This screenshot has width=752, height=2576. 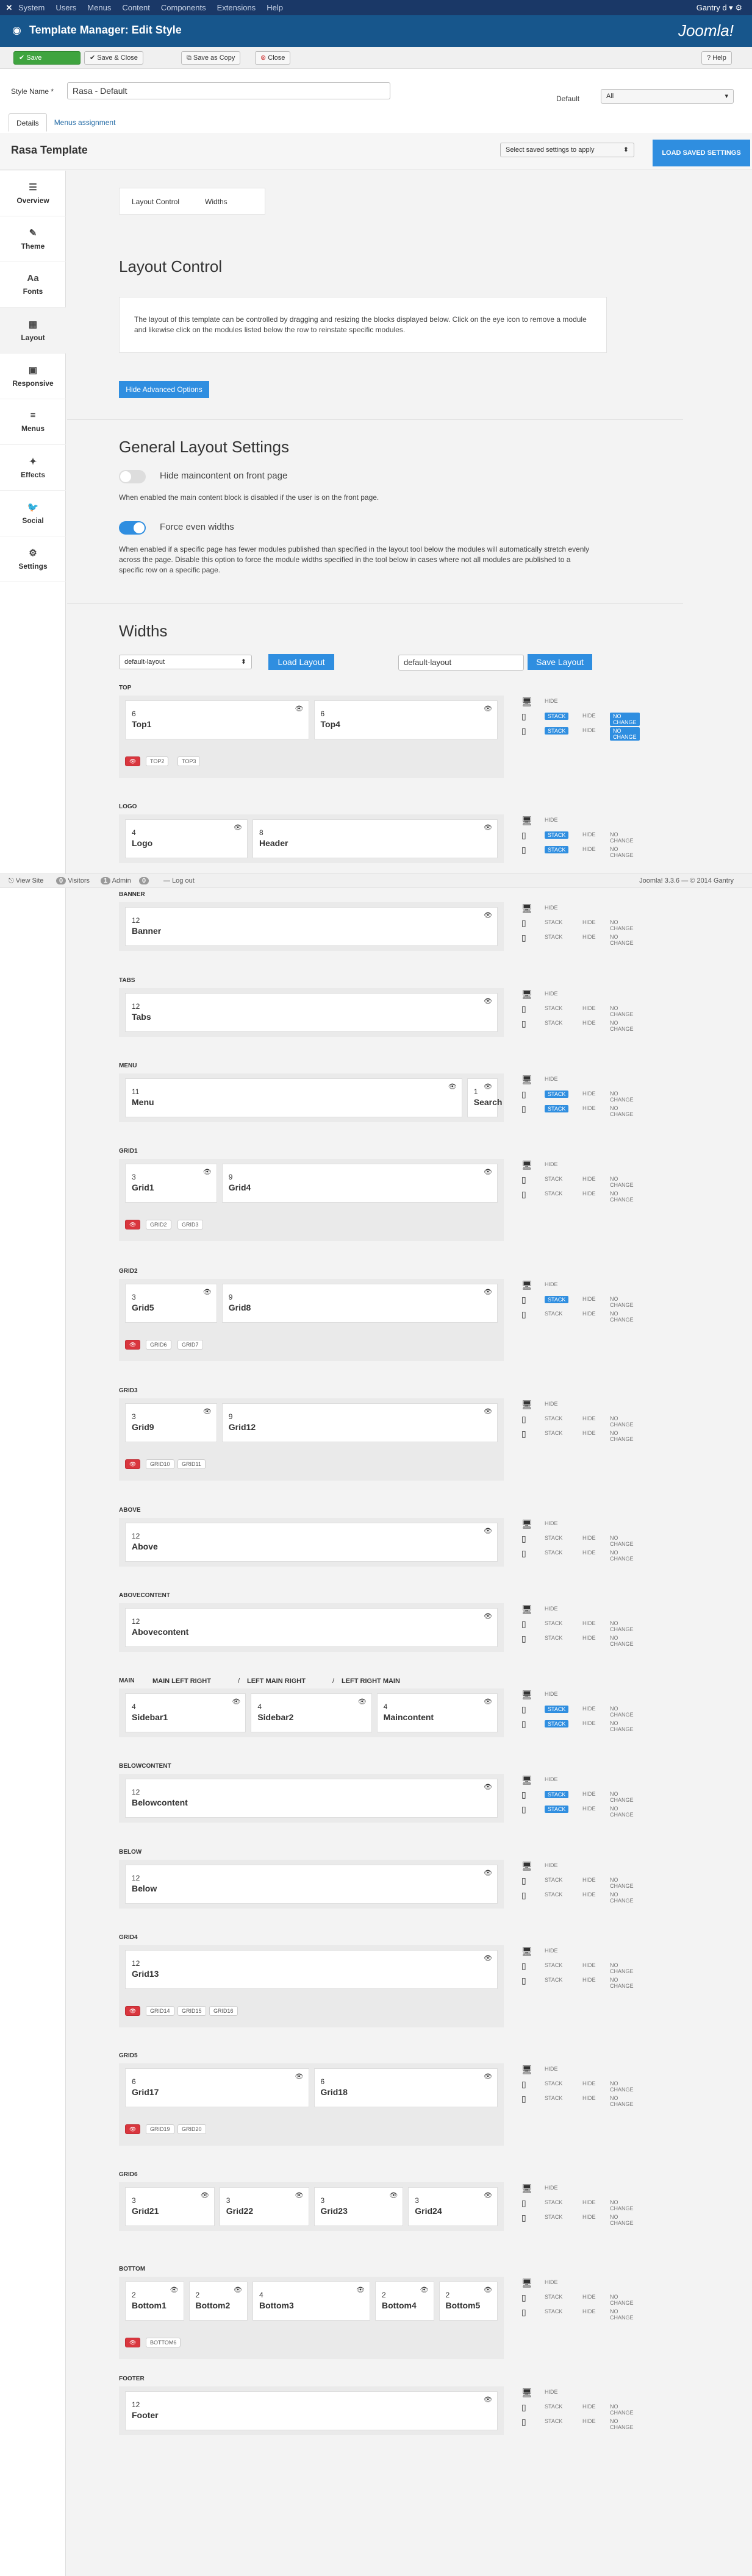 What do you see at coordinates (293, 1097) in the screenshot?
I see `module-block: 11 Menu 👁` at bounding box center [293, 1097].